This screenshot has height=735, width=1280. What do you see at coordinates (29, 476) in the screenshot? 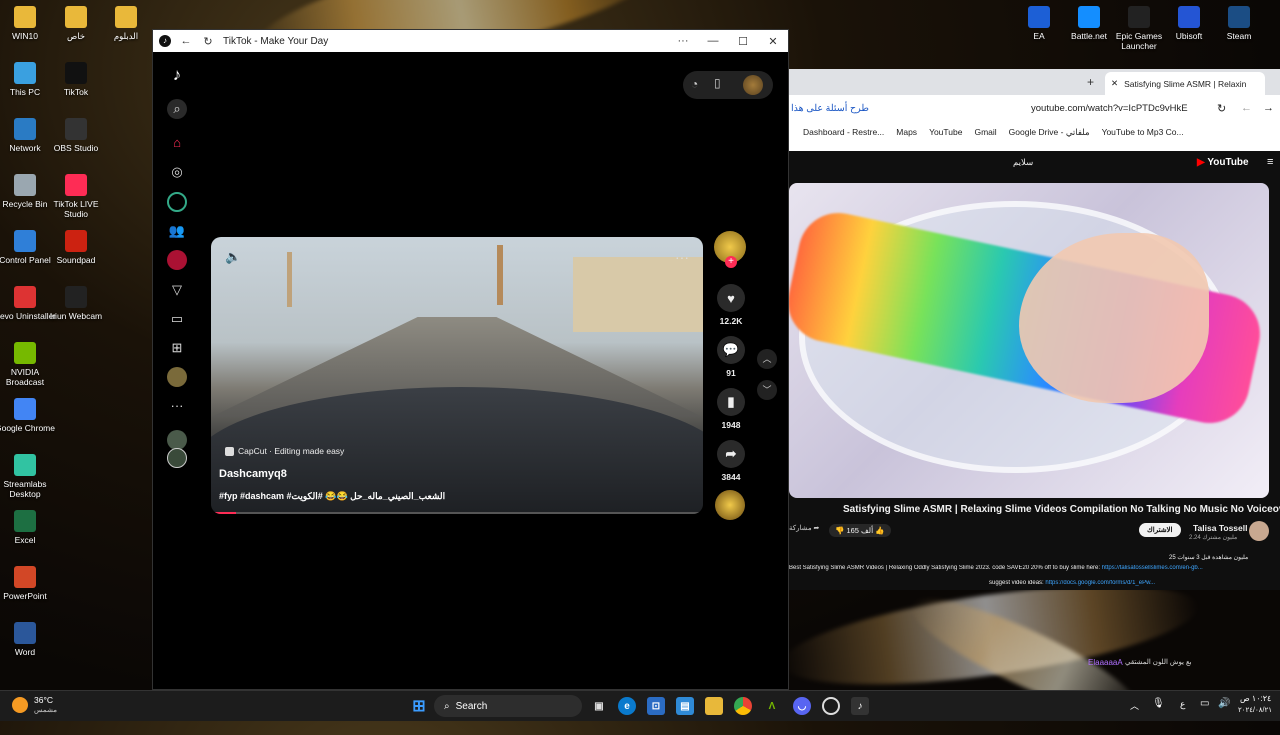
I see `desktop-icon: Streamlabs Desktop` at bounding box center [29, 476].